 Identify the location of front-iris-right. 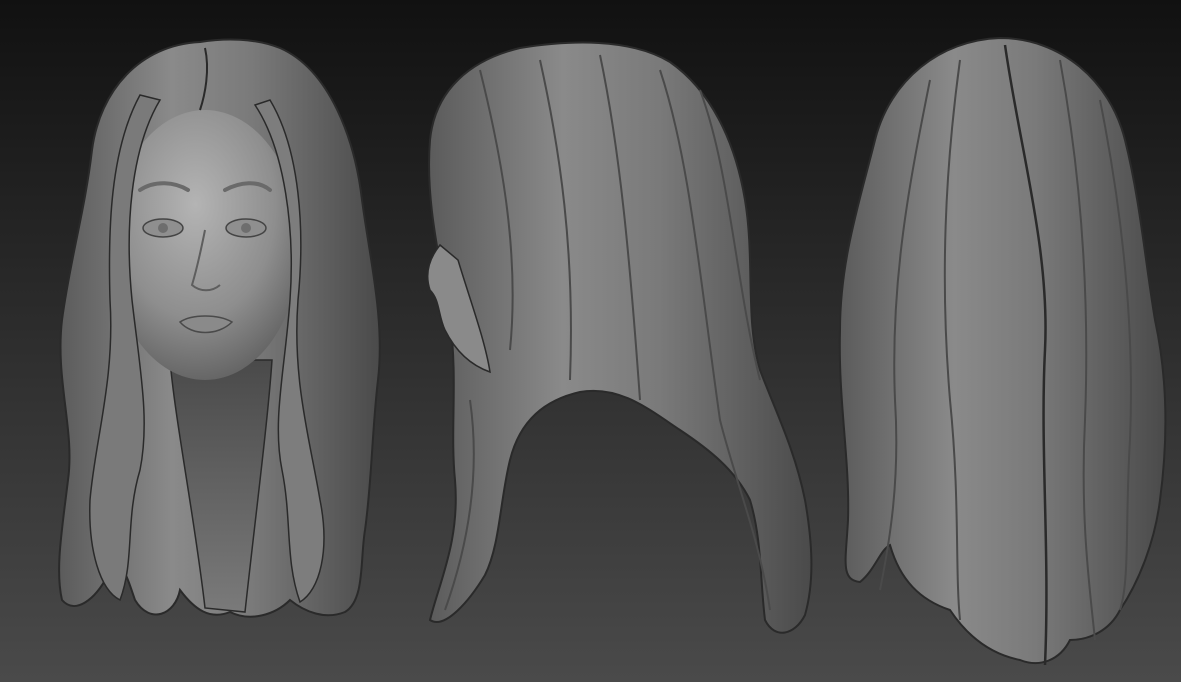
(246, 228).